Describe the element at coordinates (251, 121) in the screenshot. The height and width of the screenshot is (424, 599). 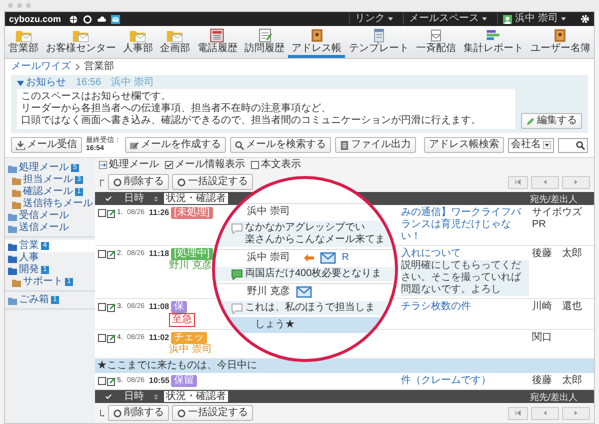
I see `notice-text: 口頭ではなく画面へ書き込み、確認ができるので、担当者間のコミュニケーションが円滑に行えます。` at that location.